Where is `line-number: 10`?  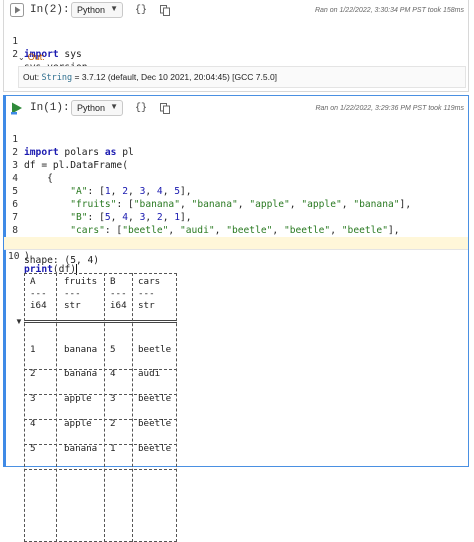
line-number: 10 is located at coordinates (14, 256).